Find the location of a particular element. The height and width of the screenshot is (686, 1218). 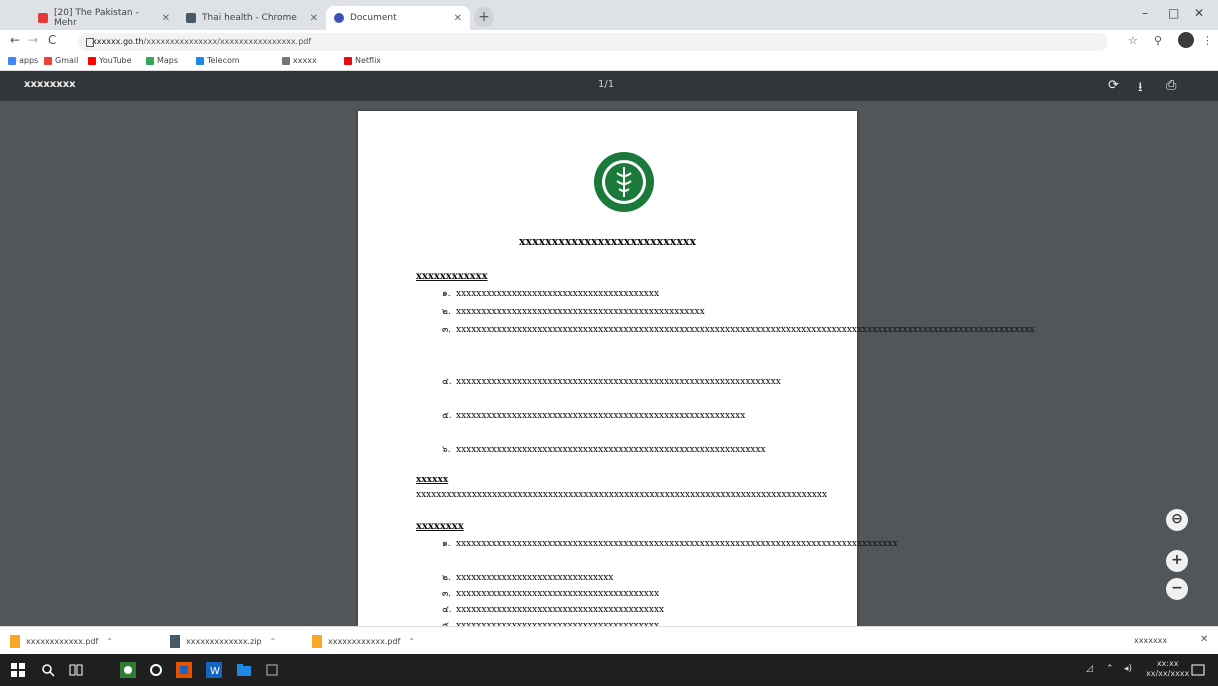

bookmark-maps: Maps is located at coordinates (162, 60).